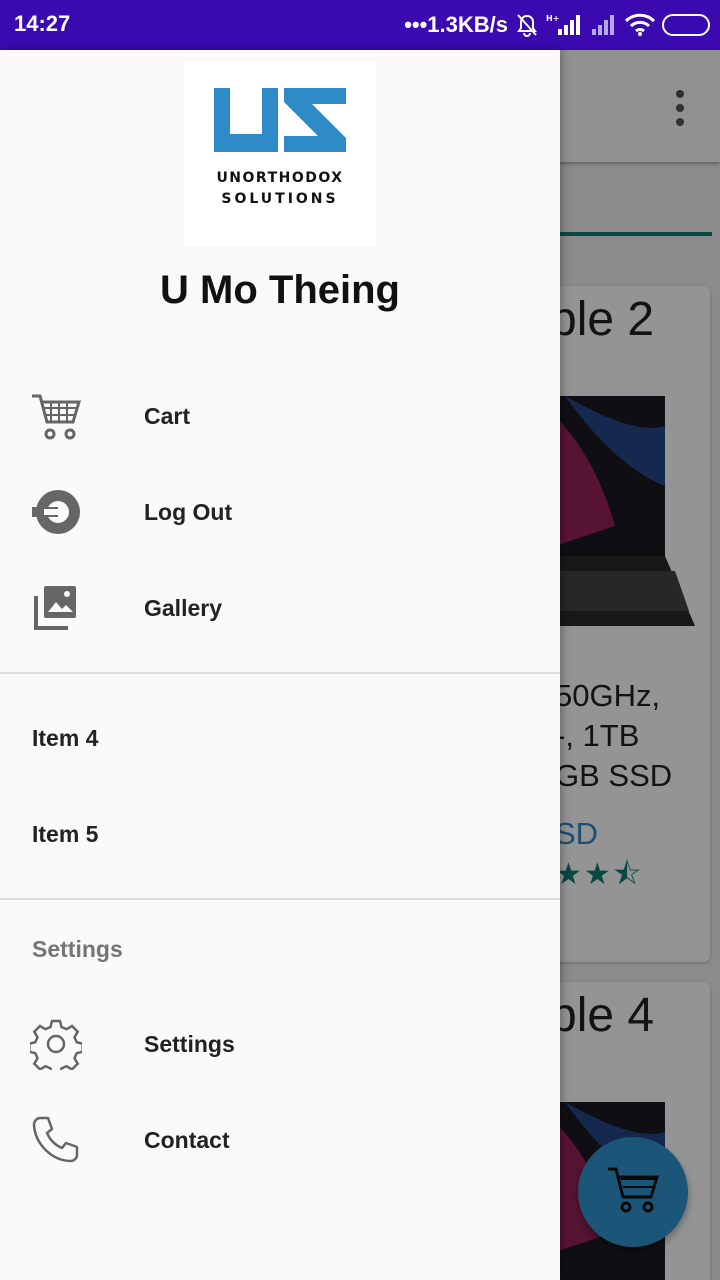 The width and height of the screenshot is (720, 1280). I want to click on company-logo: UNORTHODOX SOLUTIONS, so click(280, 154).